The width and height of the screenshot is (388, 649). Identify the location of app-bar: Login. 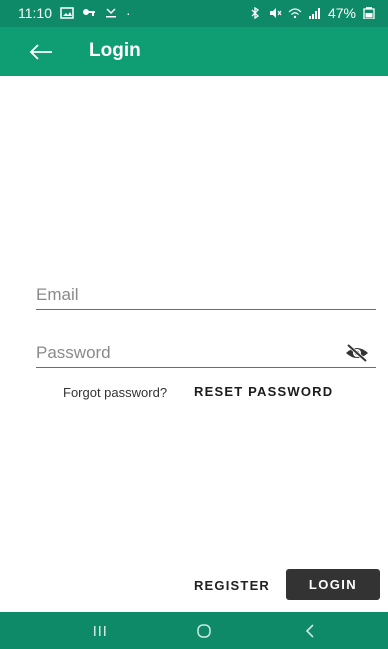
(194, 51).